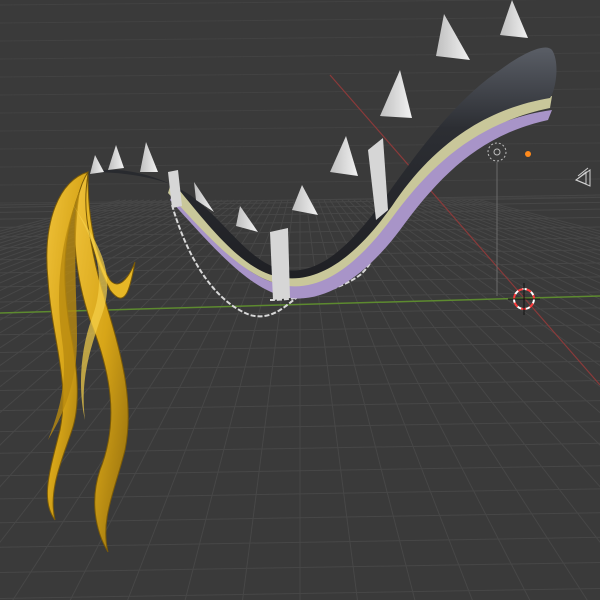 Image resolution: width=600 pixels, height=600 pixels. Describe the element at coordinates (91, 362) in the screenshot. I see `tail-tuft` at that location.